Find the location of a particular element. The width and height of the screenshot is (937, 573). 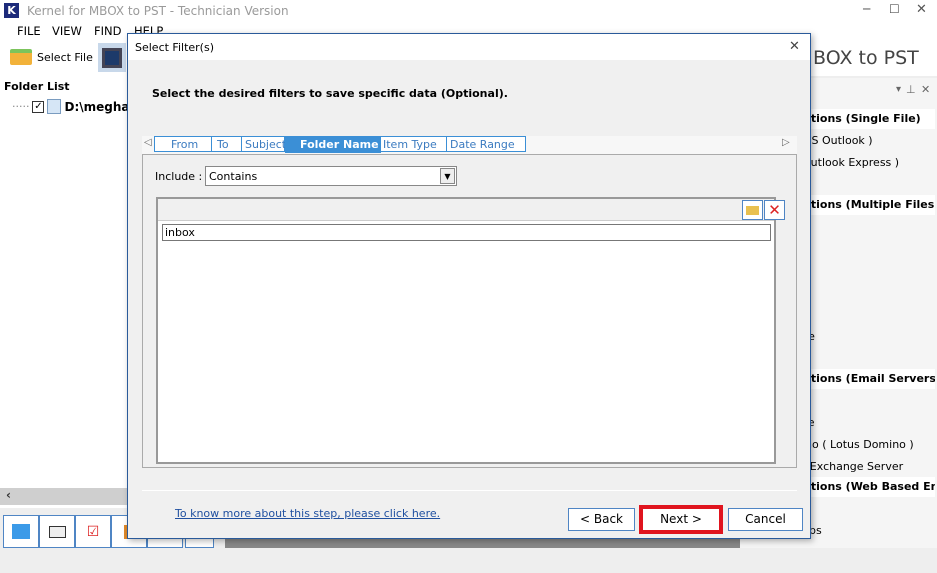

scroll-left-icon: ‹ is located at coordinates (8, 495).